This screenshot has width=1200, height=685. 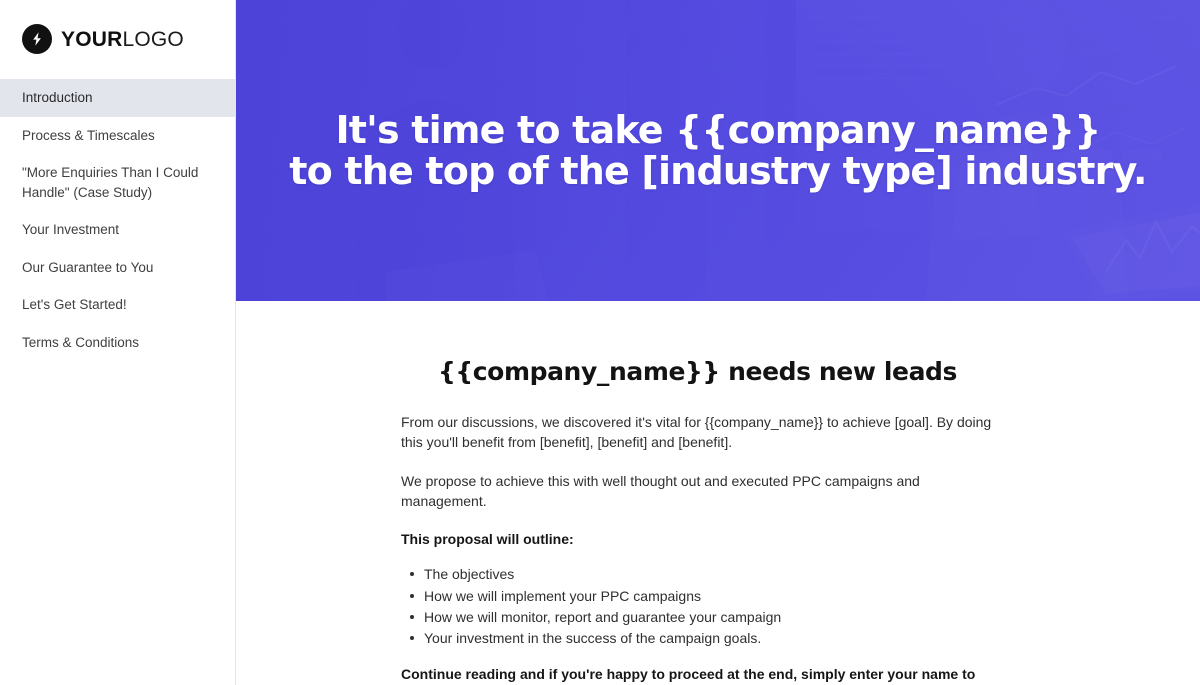 I want to click on logo-text-light: LOGO, so click(x=153, y=39).